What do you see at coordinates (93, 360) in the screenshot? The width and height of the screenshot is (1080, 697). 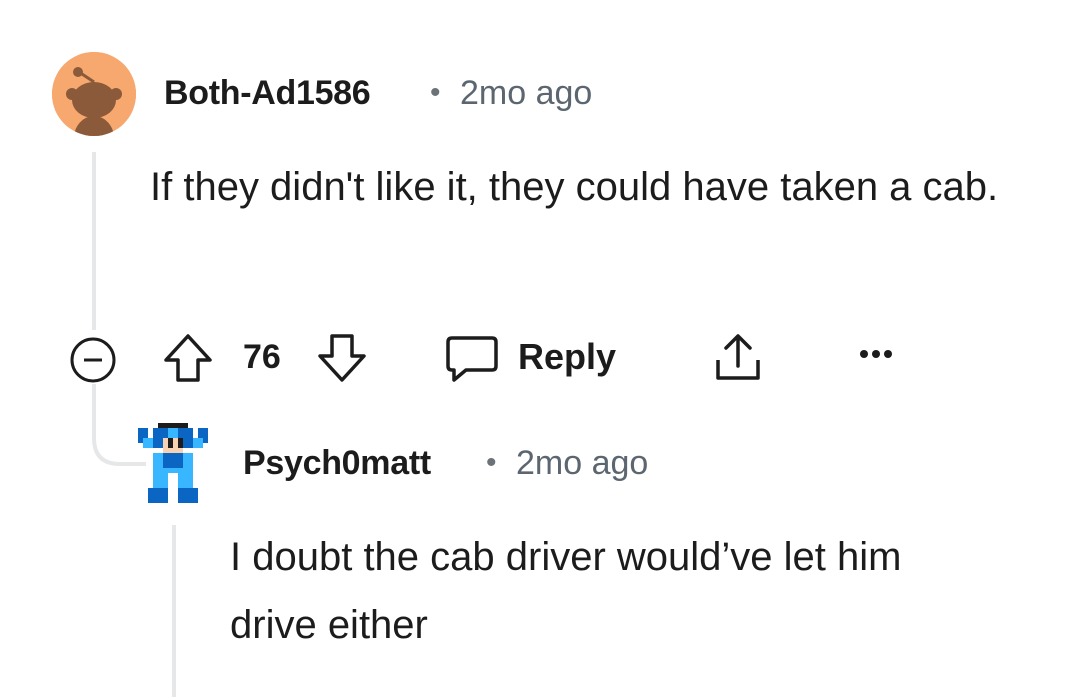 I see `collapse-thread-icon` at bounding box center [93, 360].